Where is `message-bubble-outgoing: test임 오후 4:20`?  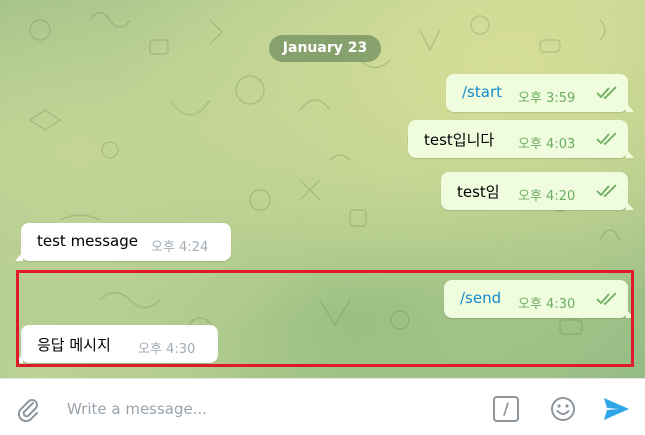
message-bubble-outgoing: test임 오후 4:20 is located at coordinates (537, 191).